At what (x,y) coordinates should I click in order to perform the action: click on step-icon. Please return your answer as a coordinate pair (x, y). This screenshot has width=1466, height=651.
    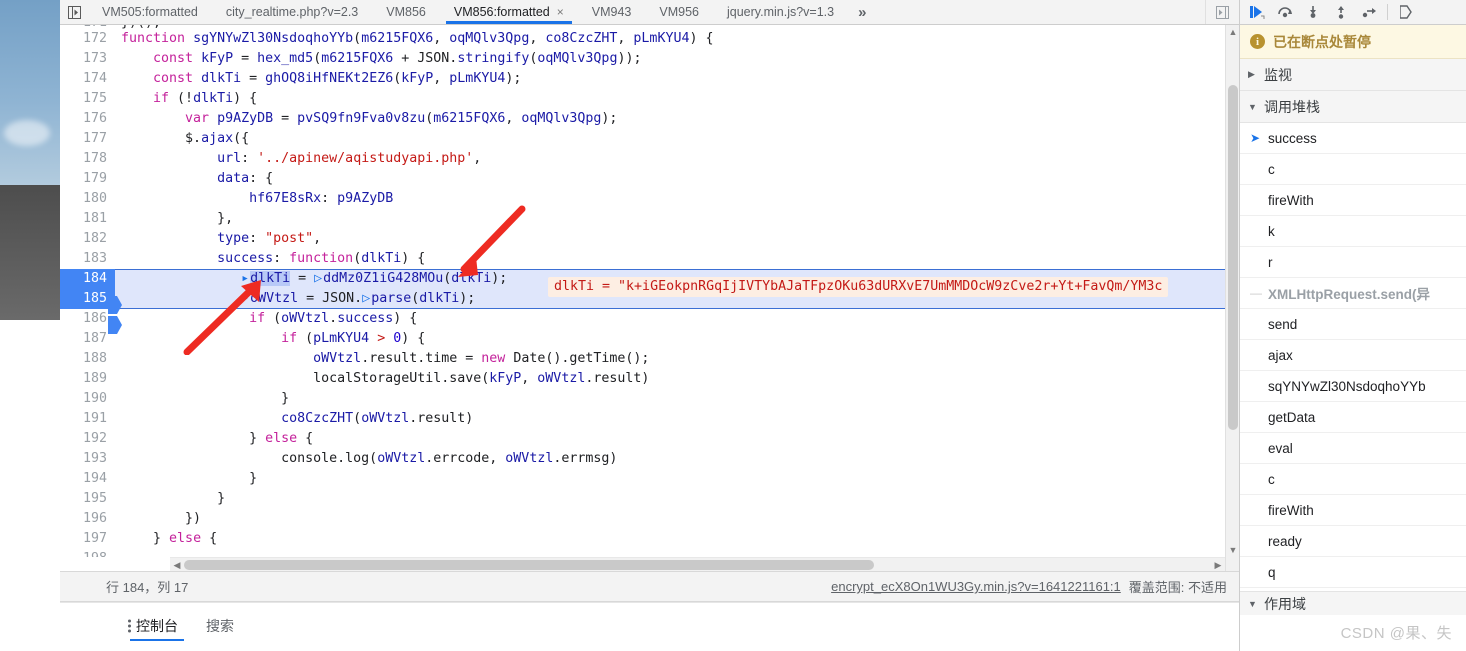
    Looking at the image, I should click on (1369, 12).